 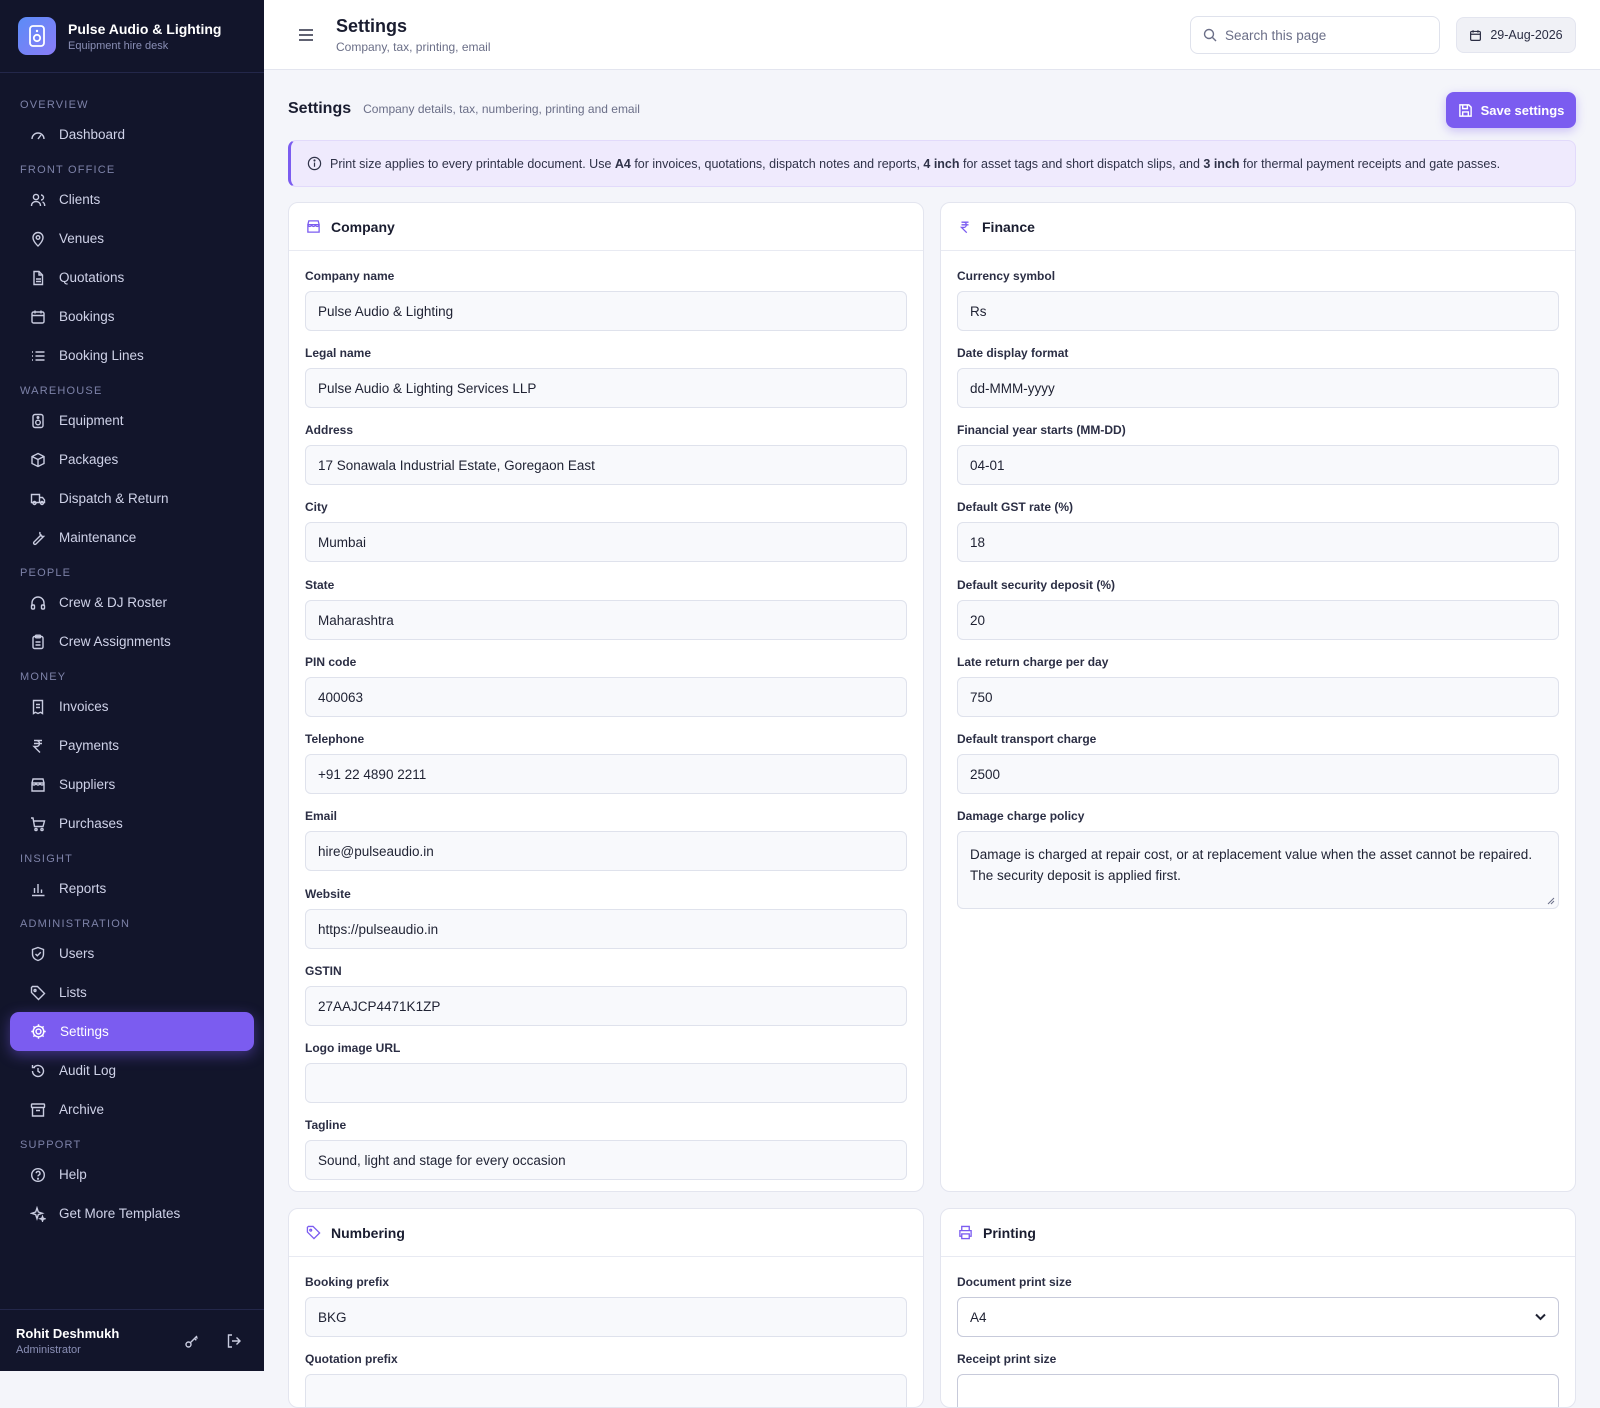 I want to click on city-input: Mumbai, so click(x=606, y=542).